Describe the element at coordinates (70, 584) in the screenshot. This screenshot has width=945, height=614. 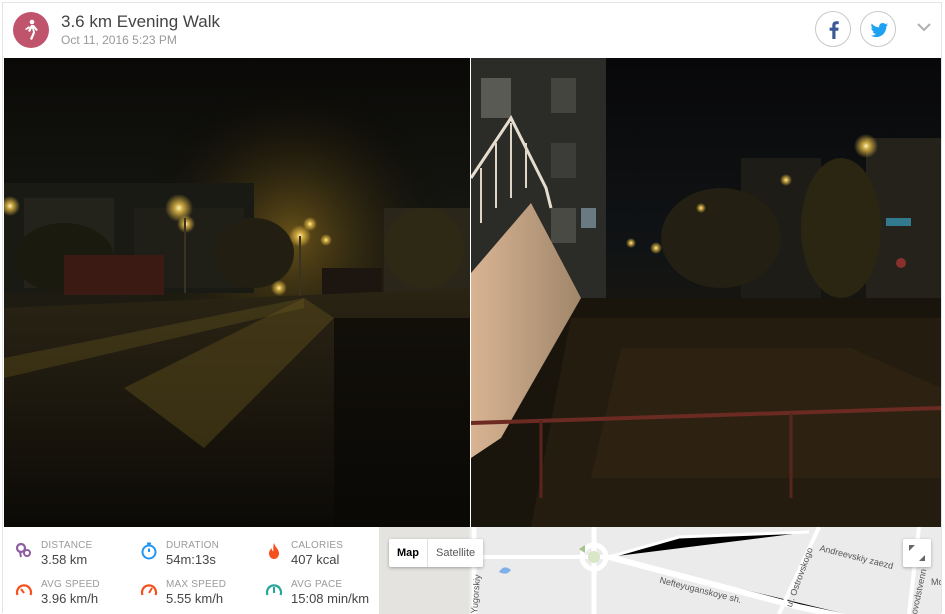
I see `stat-avg-speed-label: AVG SPEED` at that location.